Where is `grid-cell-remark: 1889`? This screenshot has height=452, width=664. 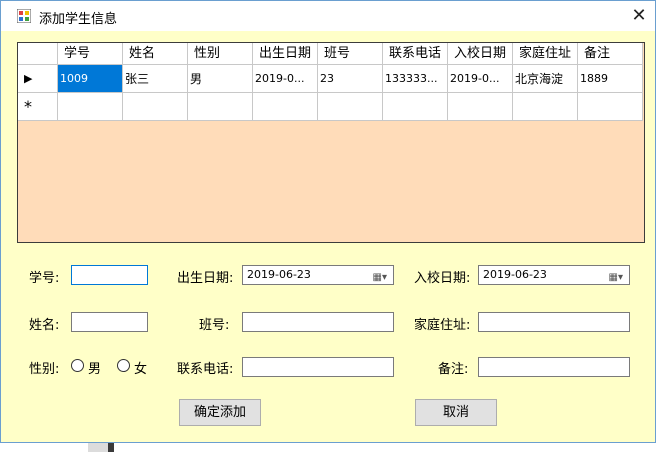
grid-cell-remark: 1889 is located at coordinates (610, 79).